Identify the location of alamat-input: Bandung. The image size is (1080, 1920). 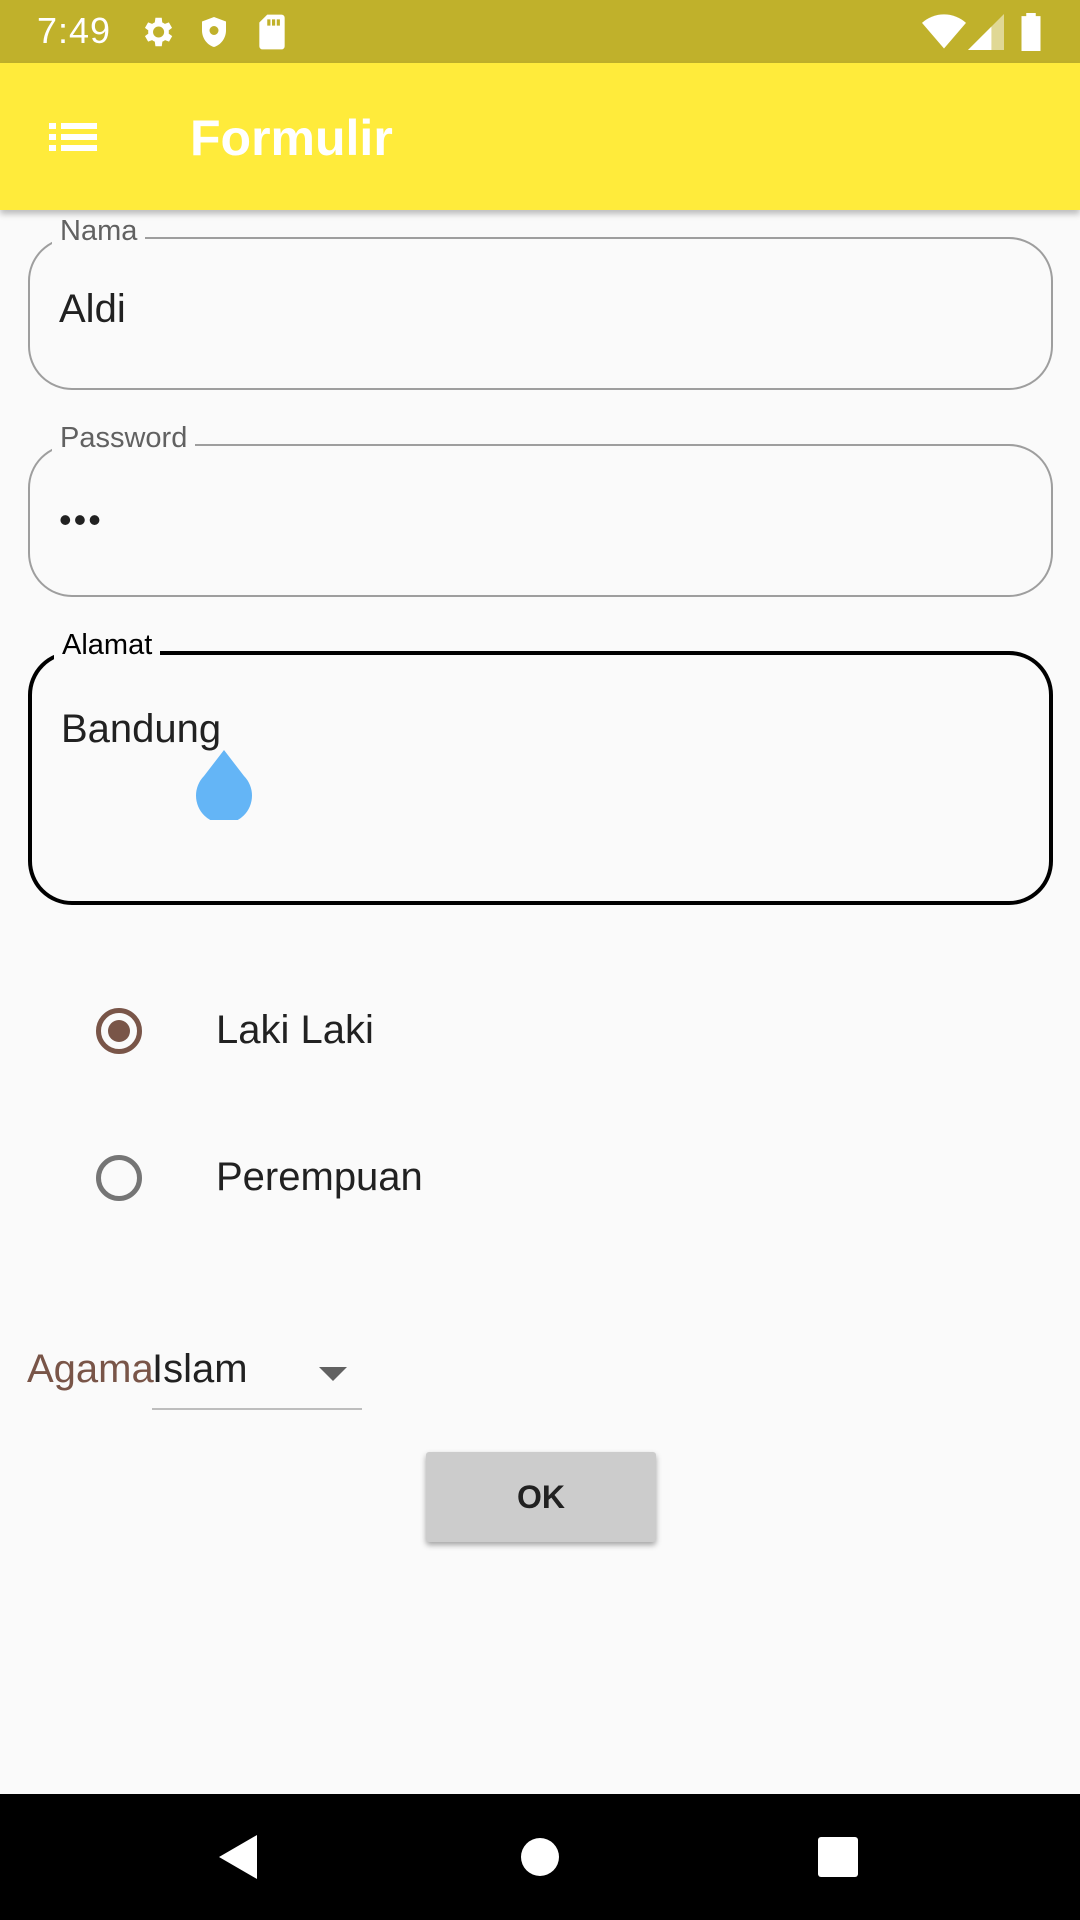
(141, 729).